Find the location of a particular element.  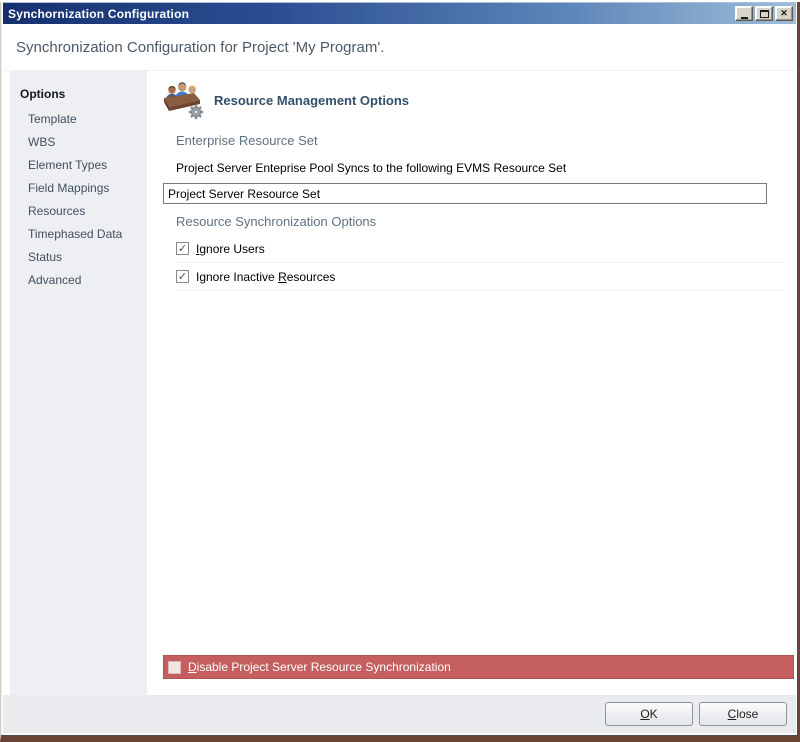

resource-set-input is located at coordinates (465, 193).